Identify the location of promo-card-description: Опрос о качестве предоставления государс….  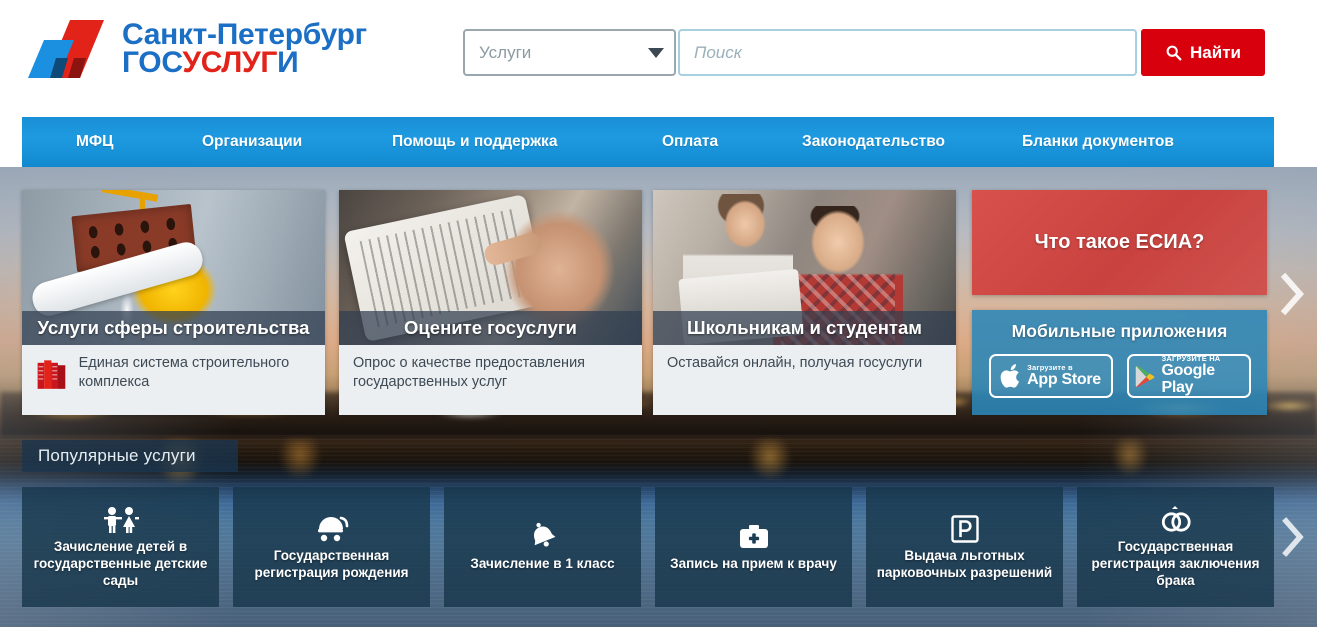
(469, 372).